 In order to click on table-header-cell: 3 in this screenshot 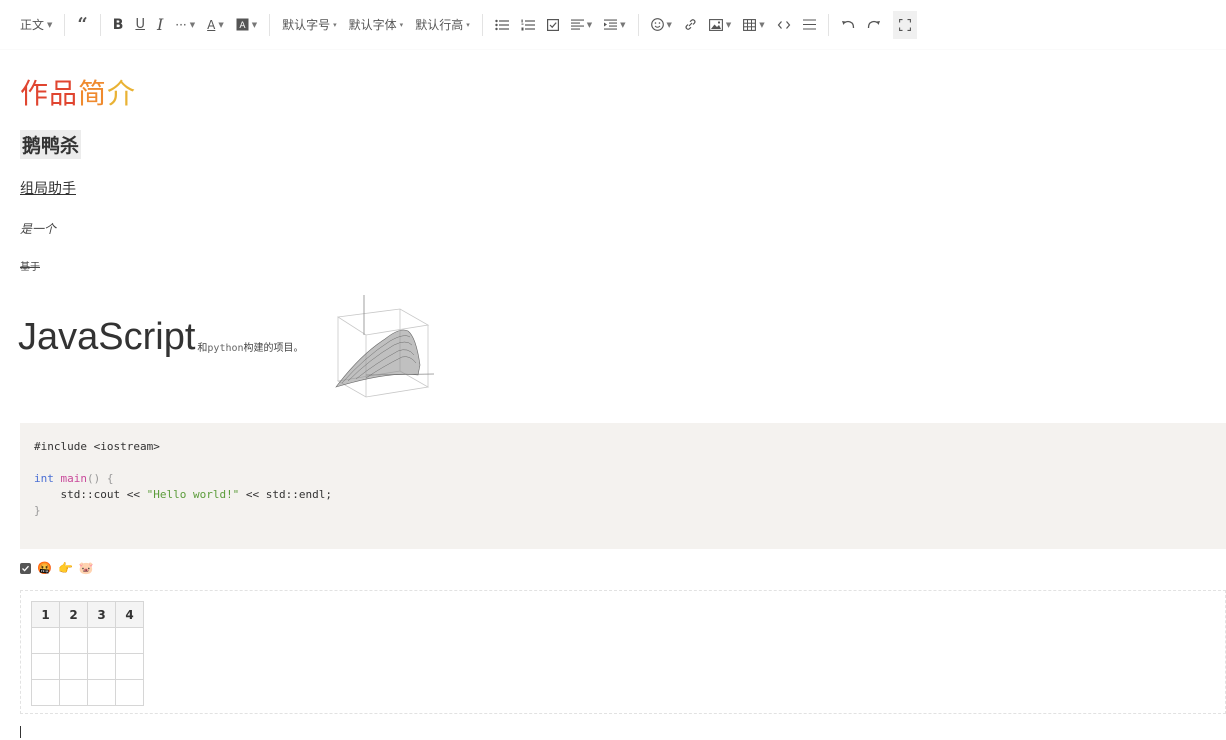, I will do `click(101, 614)`.